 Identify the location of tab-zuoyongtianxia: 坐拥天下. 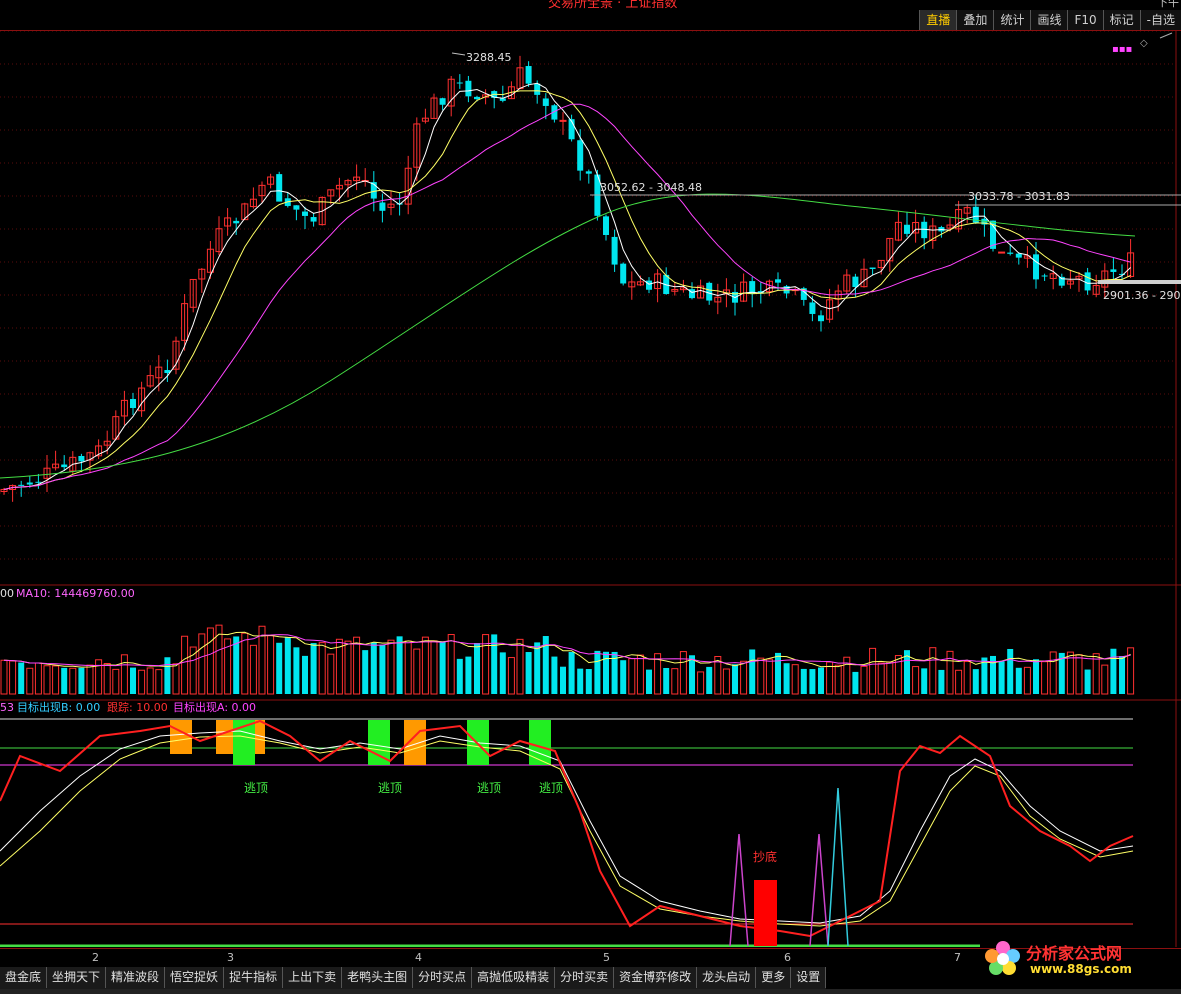
(77, 977).